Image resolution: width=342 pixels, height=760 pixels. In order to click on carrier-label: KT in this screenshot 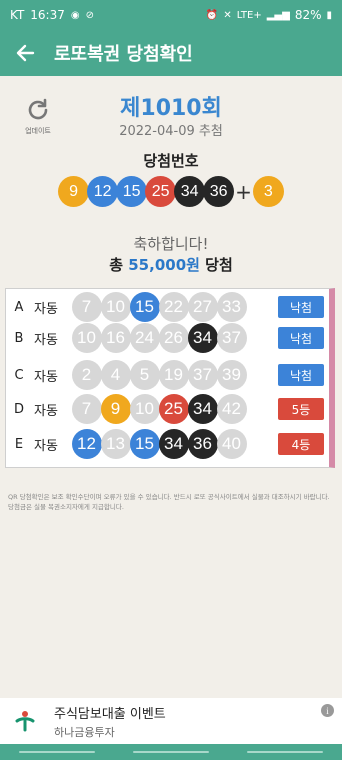, I will do `click(17, 15)`.